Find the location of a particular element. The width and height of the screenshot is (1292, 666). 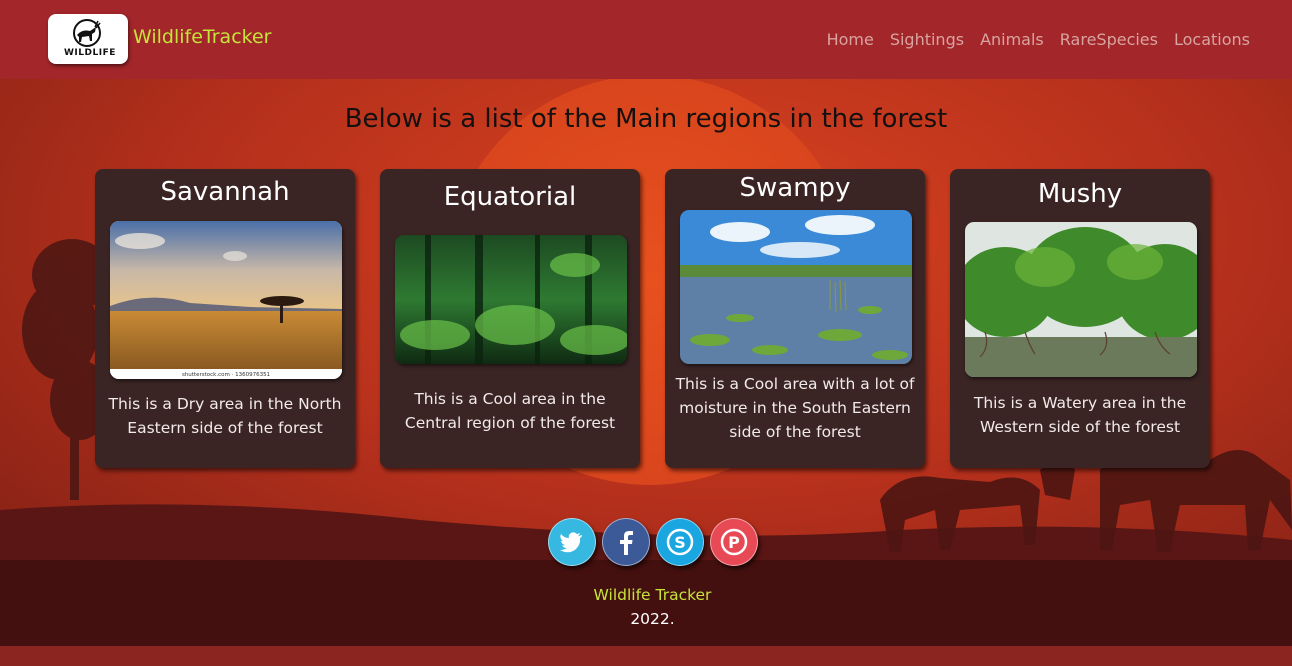

svg-text: S is located at coordinates (680, 542).